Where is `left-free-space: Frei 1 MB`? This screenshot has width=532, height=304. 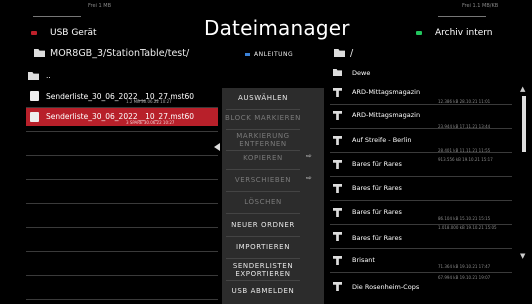 left-free-space: Frei 1 MB is located at coordinates (100, 6).